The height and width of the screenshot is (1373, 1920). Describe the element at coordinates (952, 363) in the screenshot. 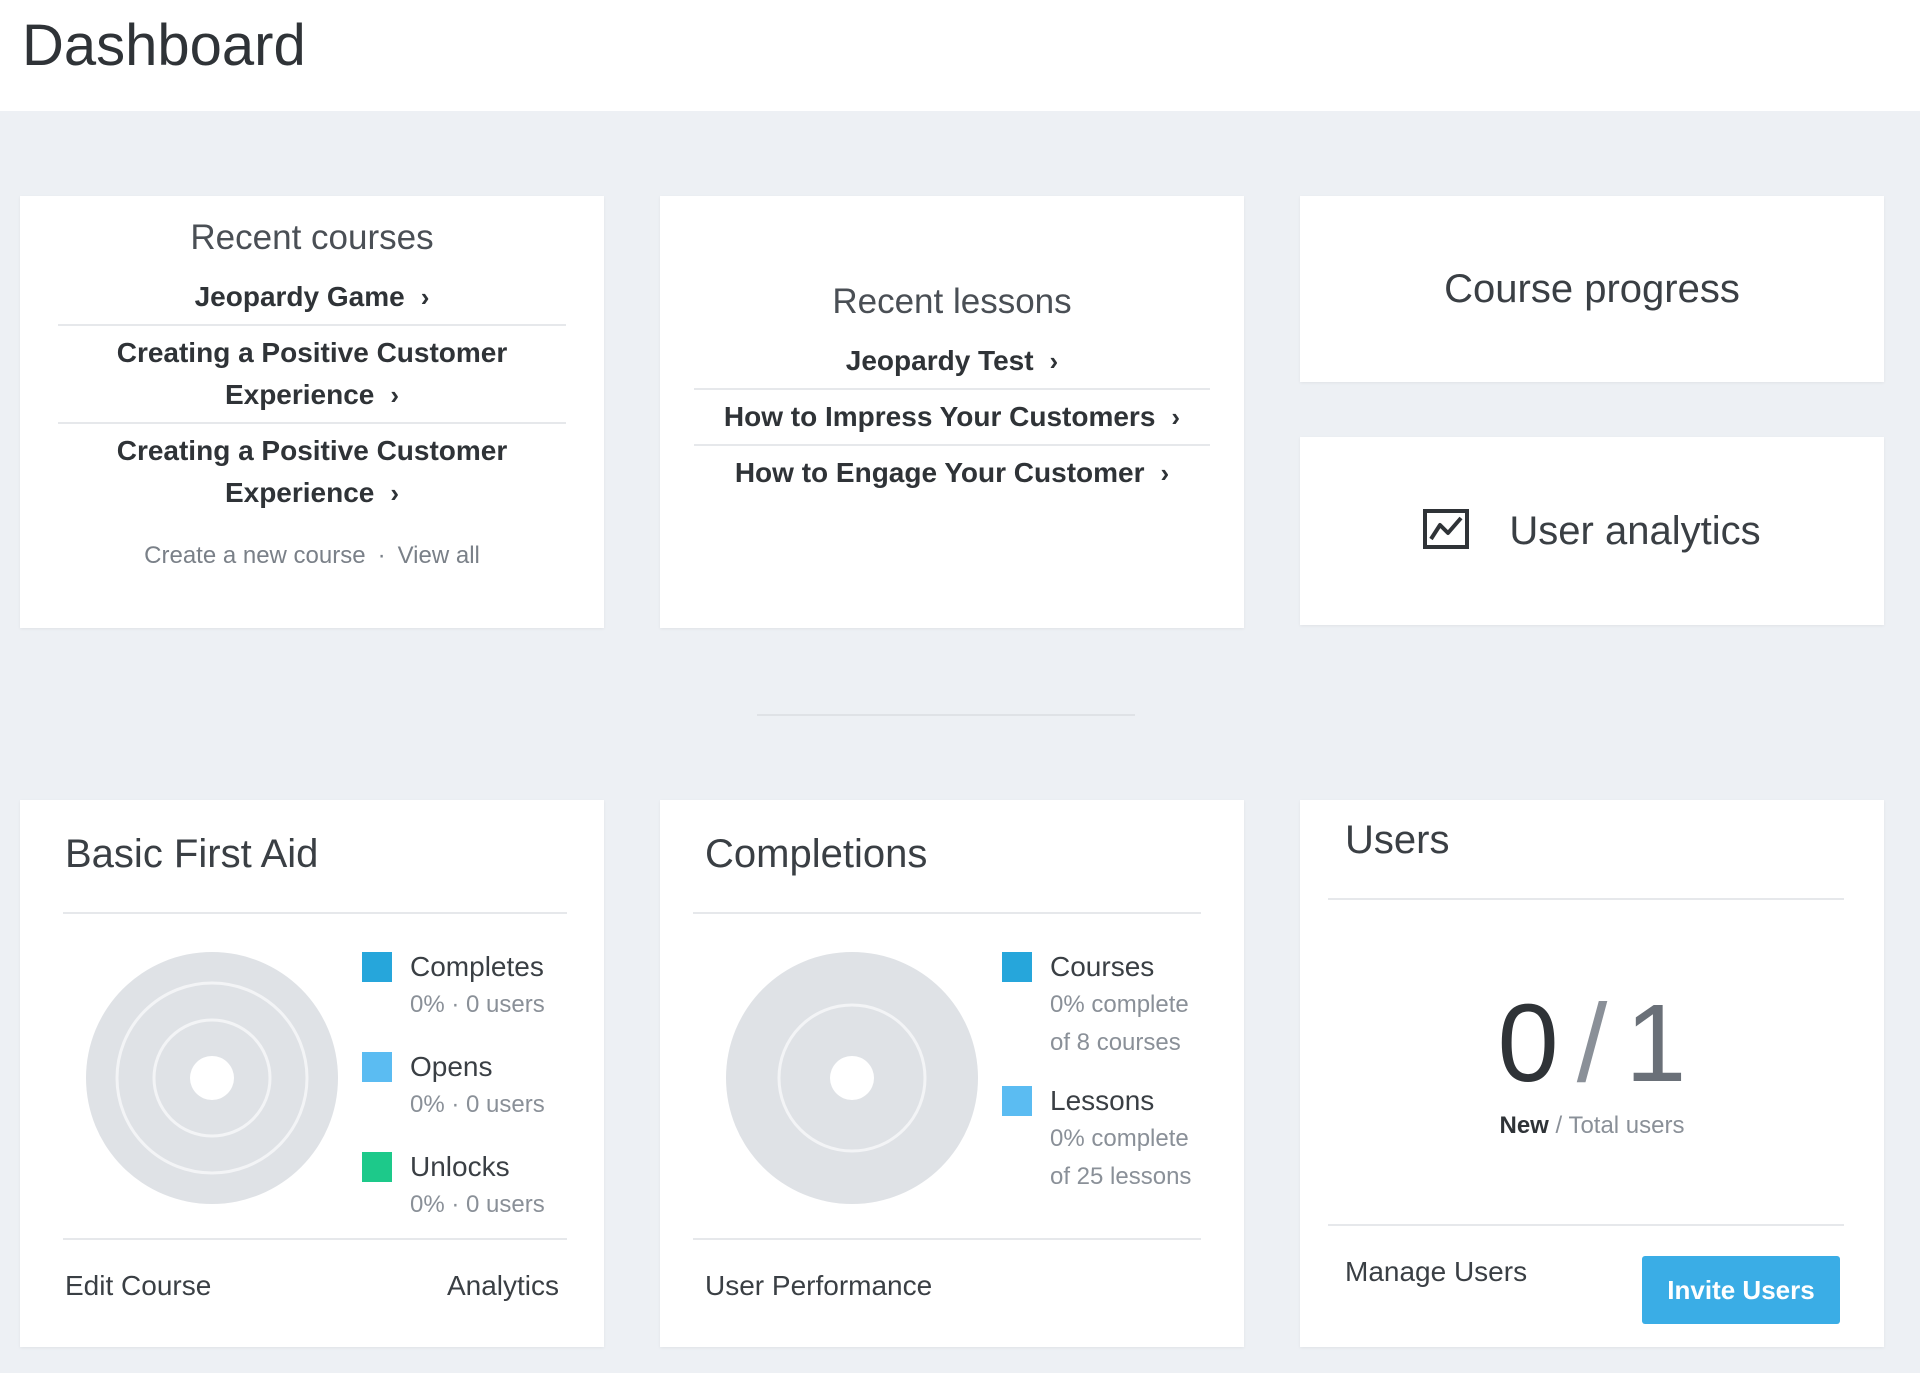

I see `recent-lesson-item: Jeopardy Test ›` at that location.